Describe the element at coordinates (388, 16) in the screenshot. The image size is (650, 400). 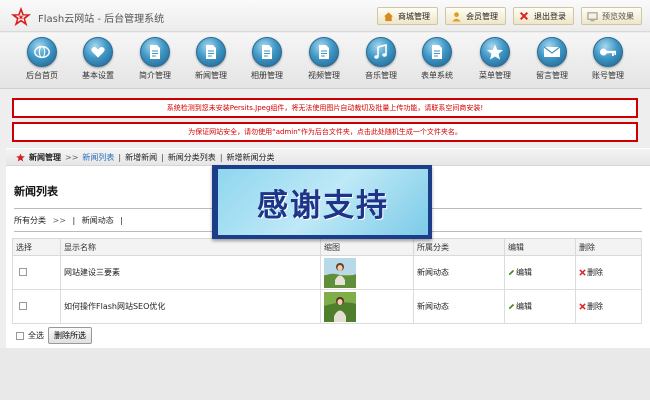
I see `home-icon` at that location.